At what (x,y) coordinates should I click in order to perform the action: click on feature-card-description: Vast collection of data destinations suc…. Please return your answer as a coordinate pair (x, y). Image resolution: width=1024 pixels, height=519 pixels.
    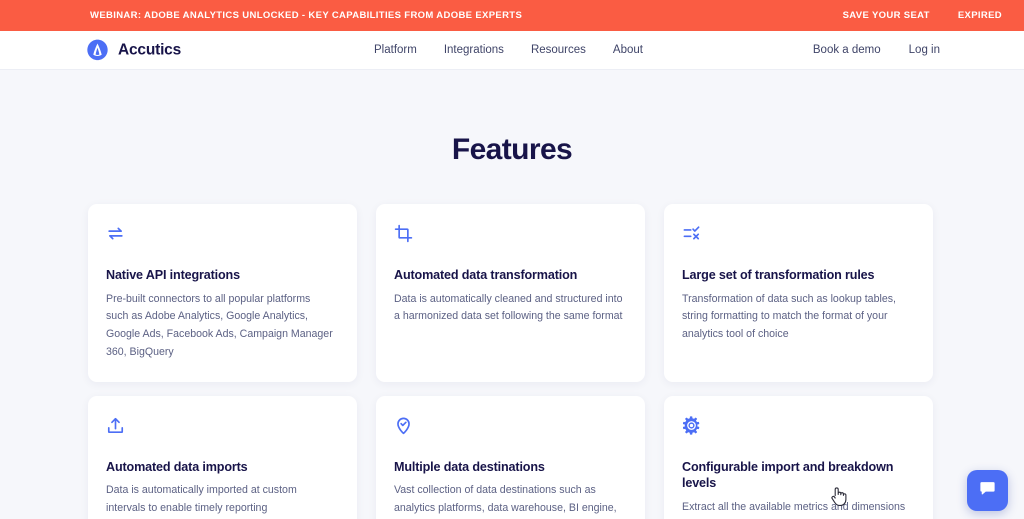
    Looking at the image, I should click on (505, 499).